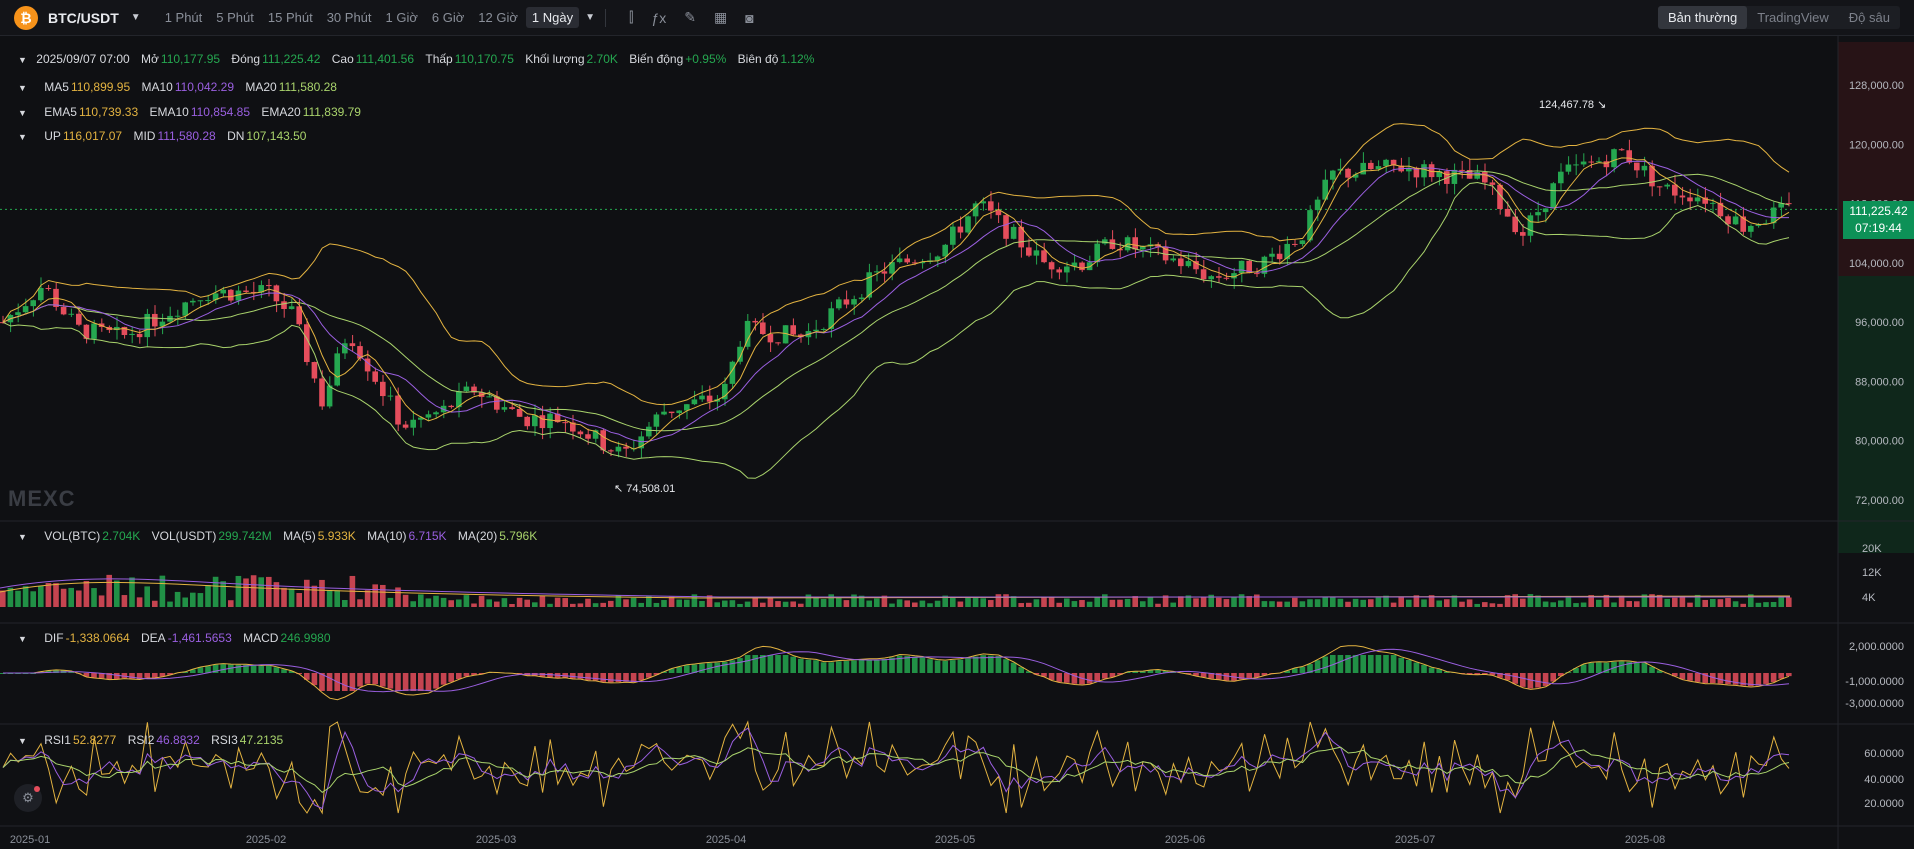 Image resolution: width=1914 pixels, height=849 pixels. Describe the element at coordinates (448, 17) in the screenshot. I see `timeframe-6h: 6 Giờ` at that location.